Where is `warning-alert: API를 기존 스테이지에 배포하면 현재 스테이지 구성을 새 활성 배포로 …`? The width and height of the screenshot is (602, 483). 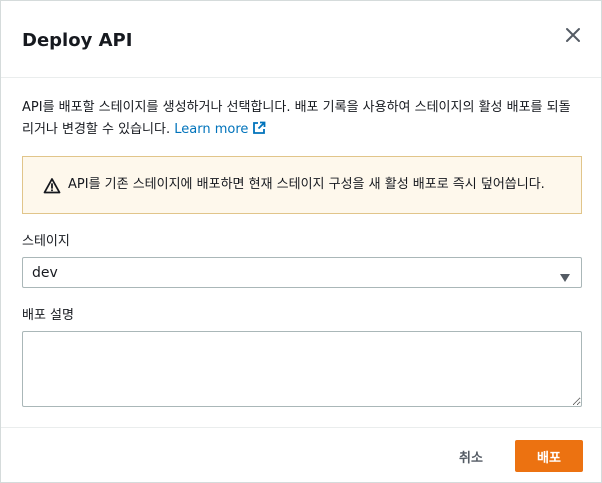
warning-alert: API를 기존 스테이지에 배포하면 현재 스테이지 구성을 새 활성 배포로 … is located at coordinates (302, 185).